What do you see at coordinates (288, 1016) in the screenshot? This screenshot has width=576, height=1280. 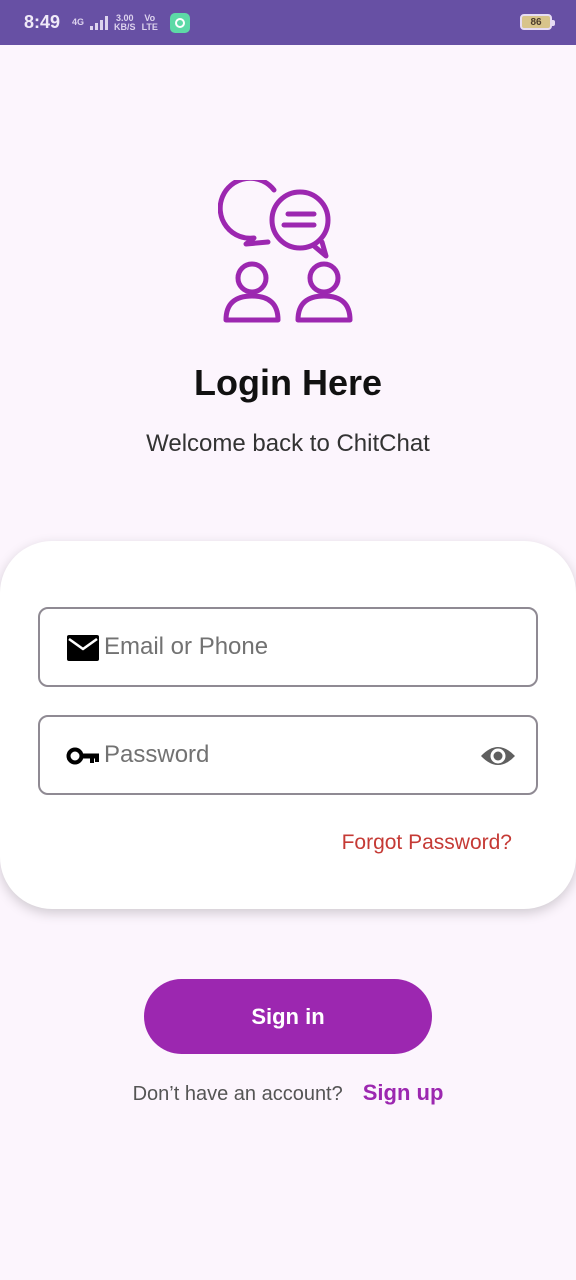 I see `sign-in-button: Sign in` at bounding box center [288, 1016].